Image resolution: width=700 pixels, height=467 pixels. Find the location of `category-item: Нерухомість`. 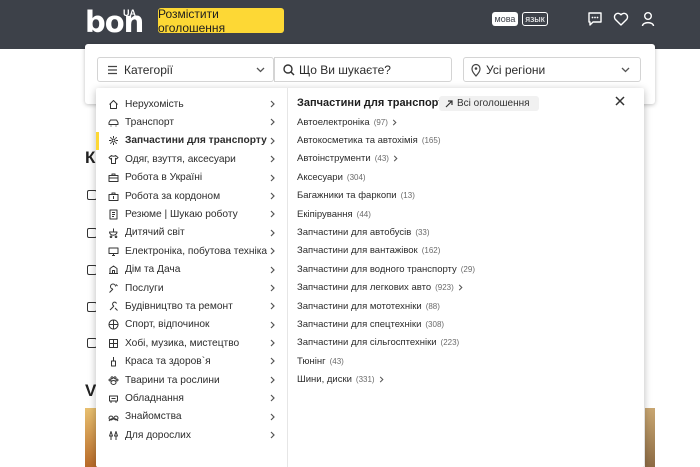

category-item: Нерухомість is located at coordinates (191, 104).